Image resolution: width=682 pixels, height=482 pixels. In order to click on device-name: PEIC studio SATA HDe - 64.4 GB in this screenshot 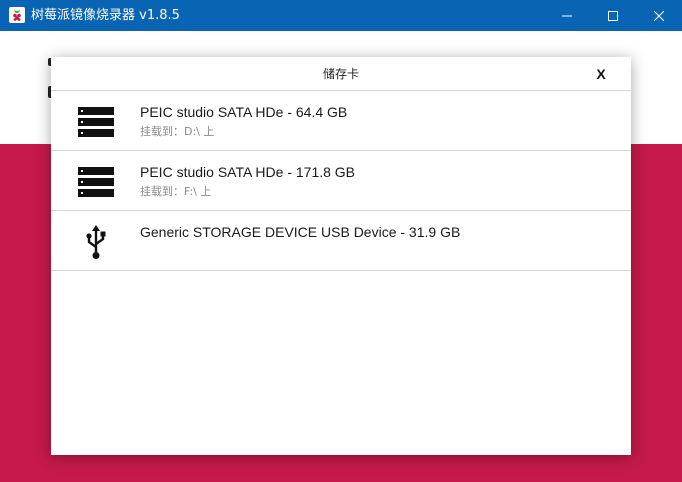, I will do `click(244, 112)`.